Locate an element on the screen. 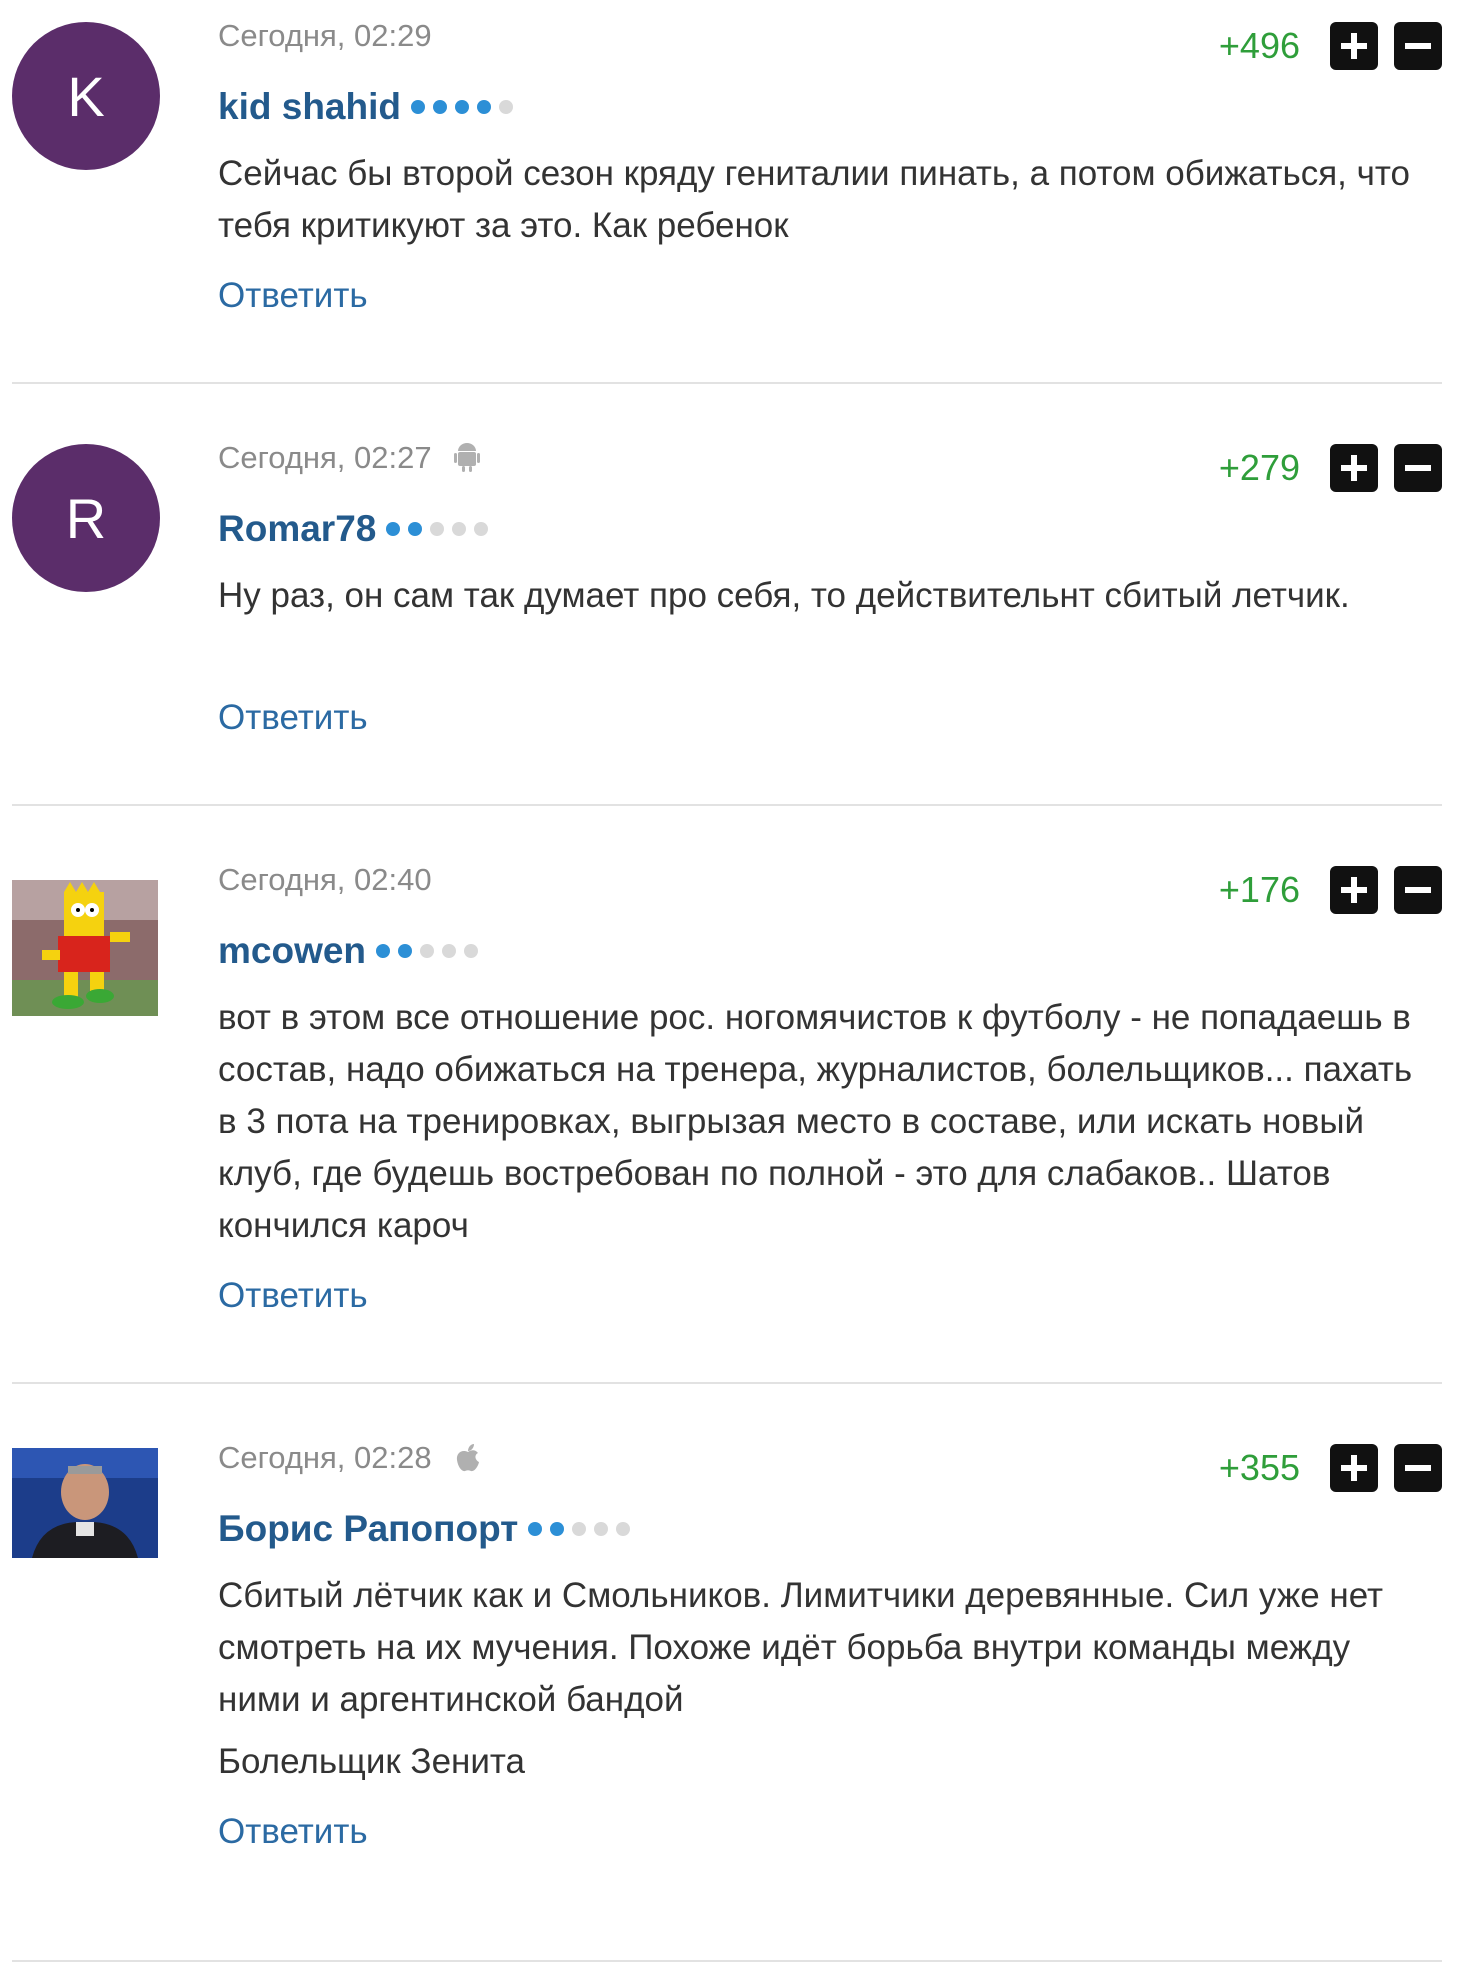 The width and height of the screenshot is (1460, 1962). avatar: R is located at coordinates (86, 518).